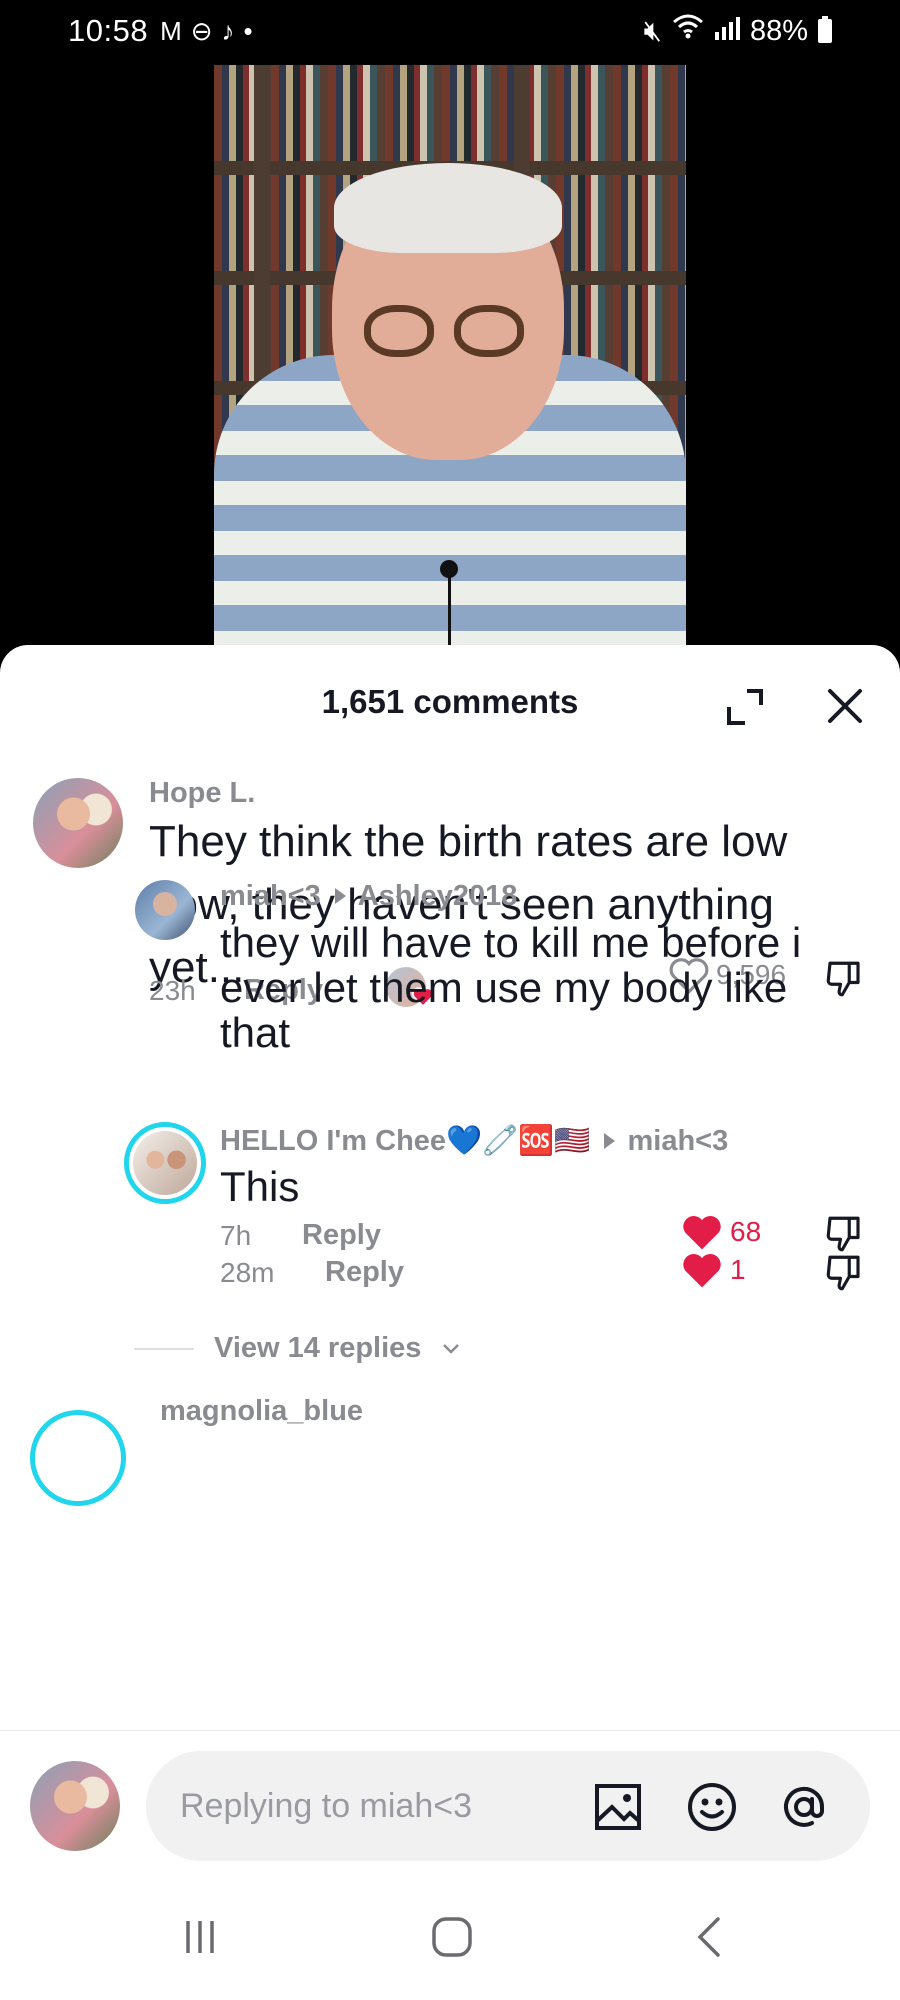  I want to click on speaker-figure, so click(450, 380).